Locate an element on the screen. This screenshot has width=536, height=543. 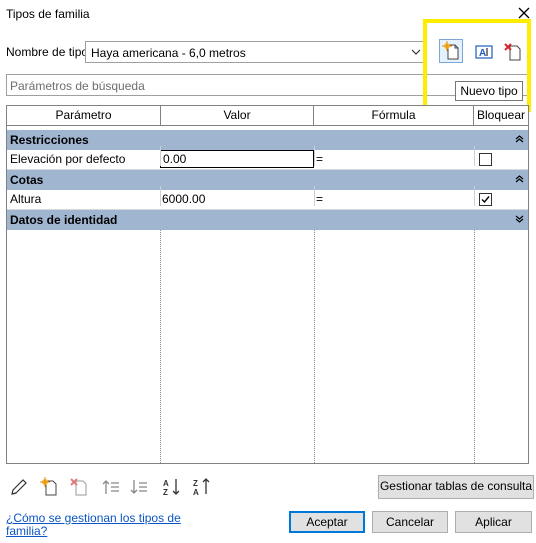
close-icon is located at coordinates (524, 13).